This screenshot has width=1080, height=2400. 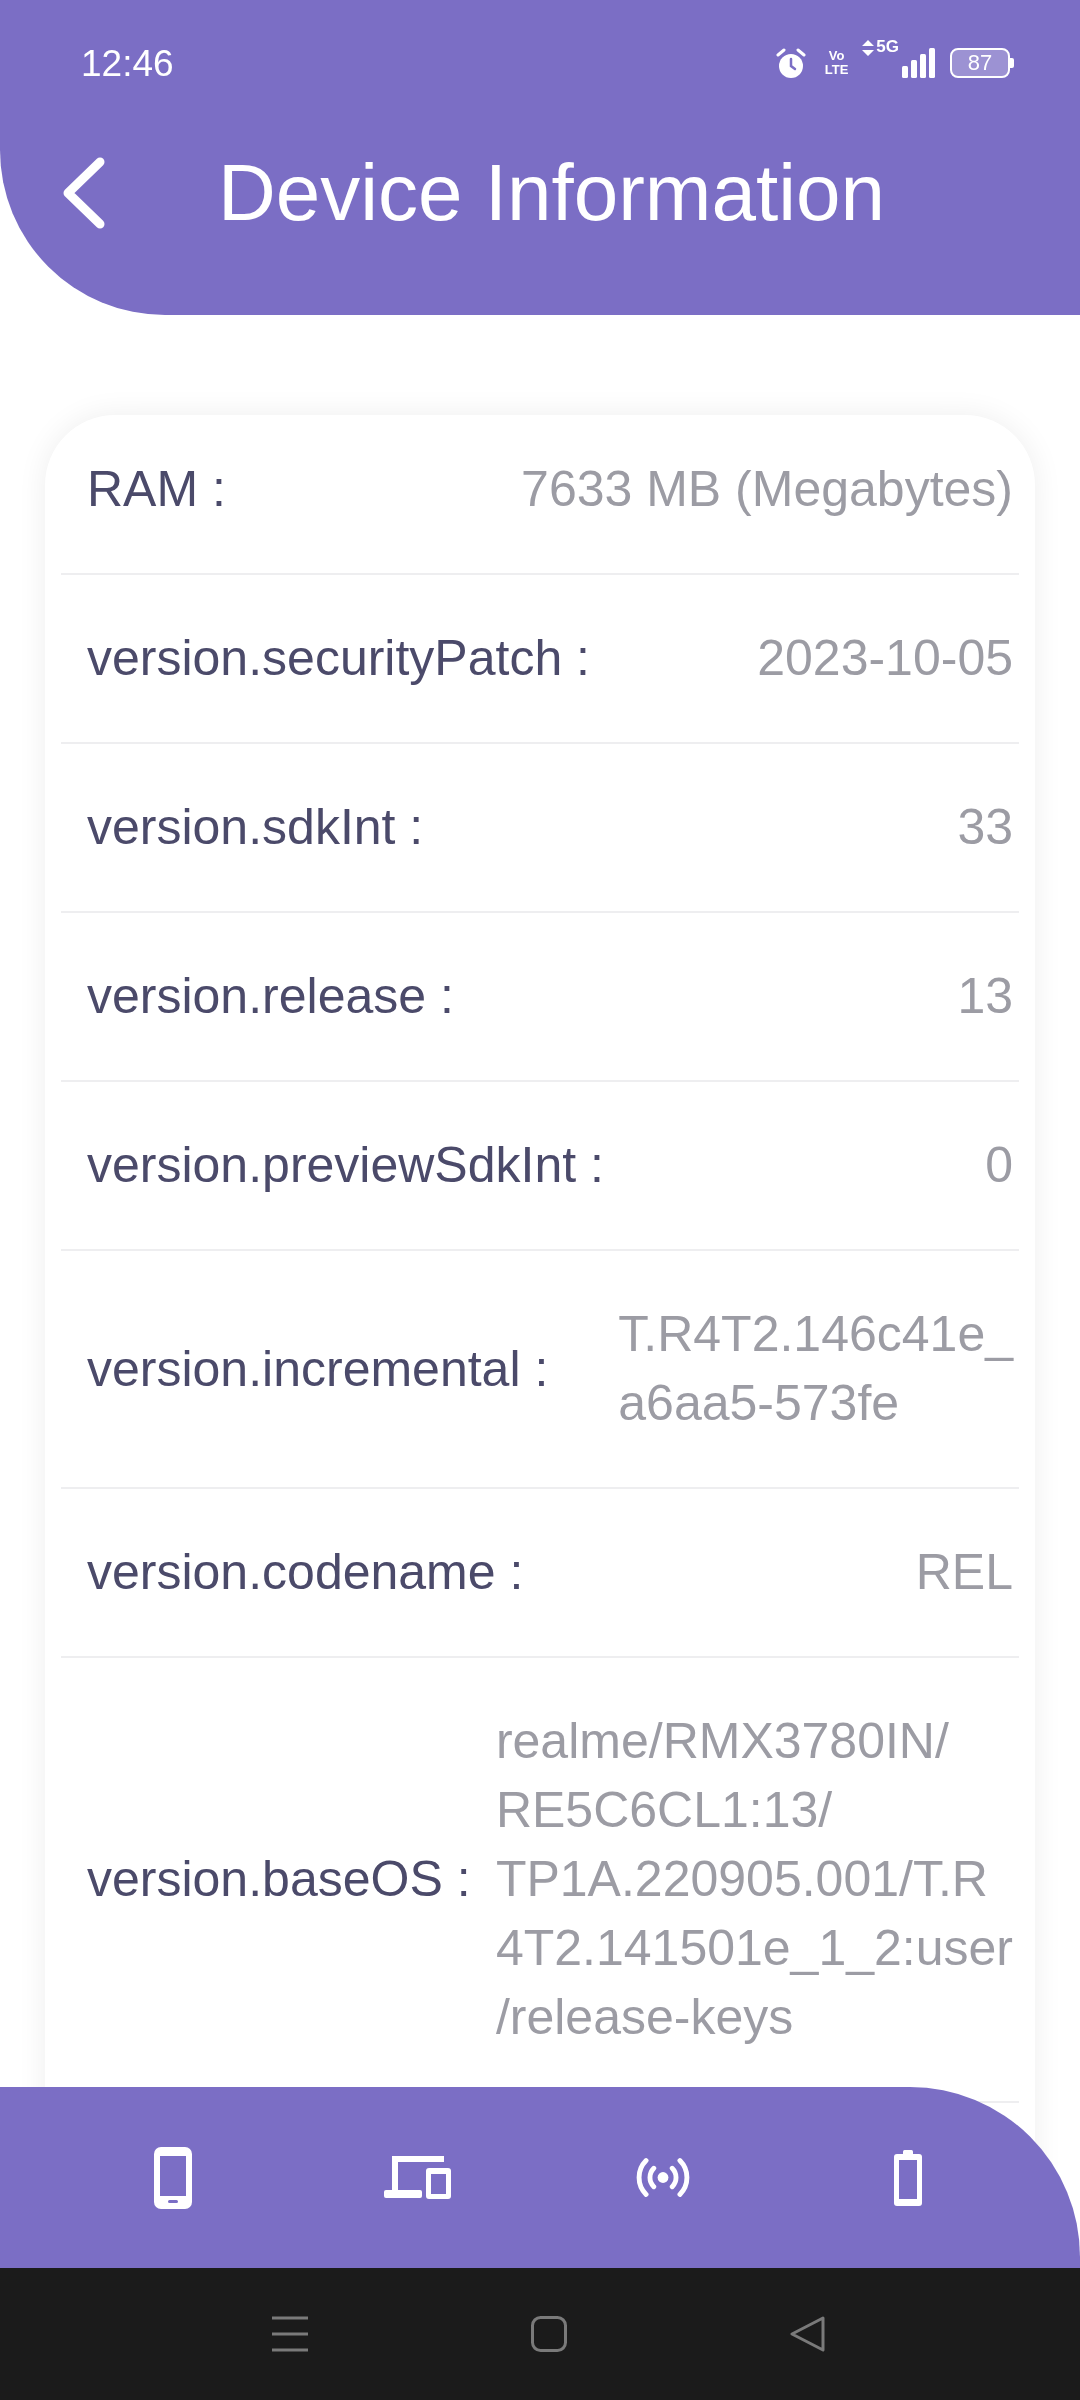 What do you see at coordinates (270, 996) in the screenshot?
I see `info-label: version.release :` at bounding box center [270, 996].